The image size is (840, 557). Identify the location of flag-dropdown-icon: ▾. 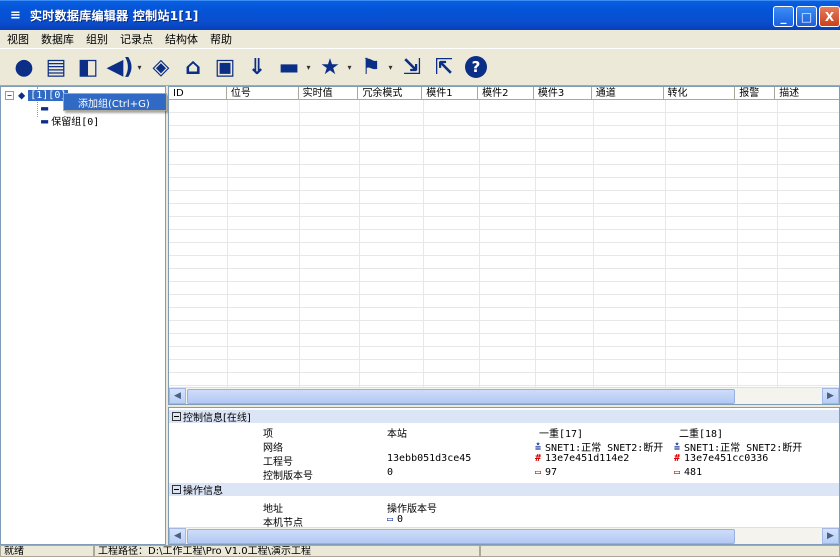
(390, 67).